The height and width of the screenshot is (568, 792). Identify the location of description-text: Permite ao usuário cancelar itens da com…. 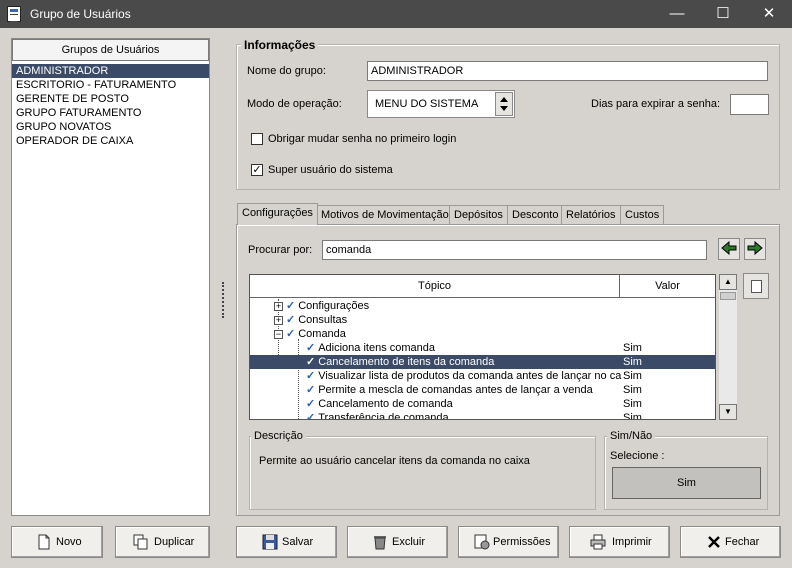
(394, 461).